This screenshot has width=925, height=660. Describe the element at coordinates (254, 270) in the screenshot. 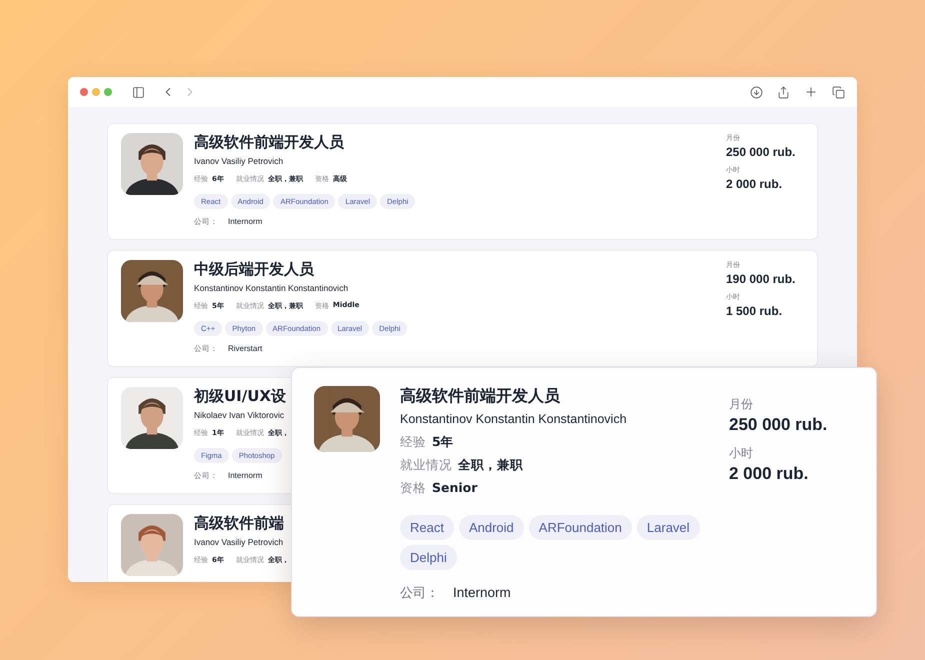

I see `job-title: 中级后端开发人员` at that location.